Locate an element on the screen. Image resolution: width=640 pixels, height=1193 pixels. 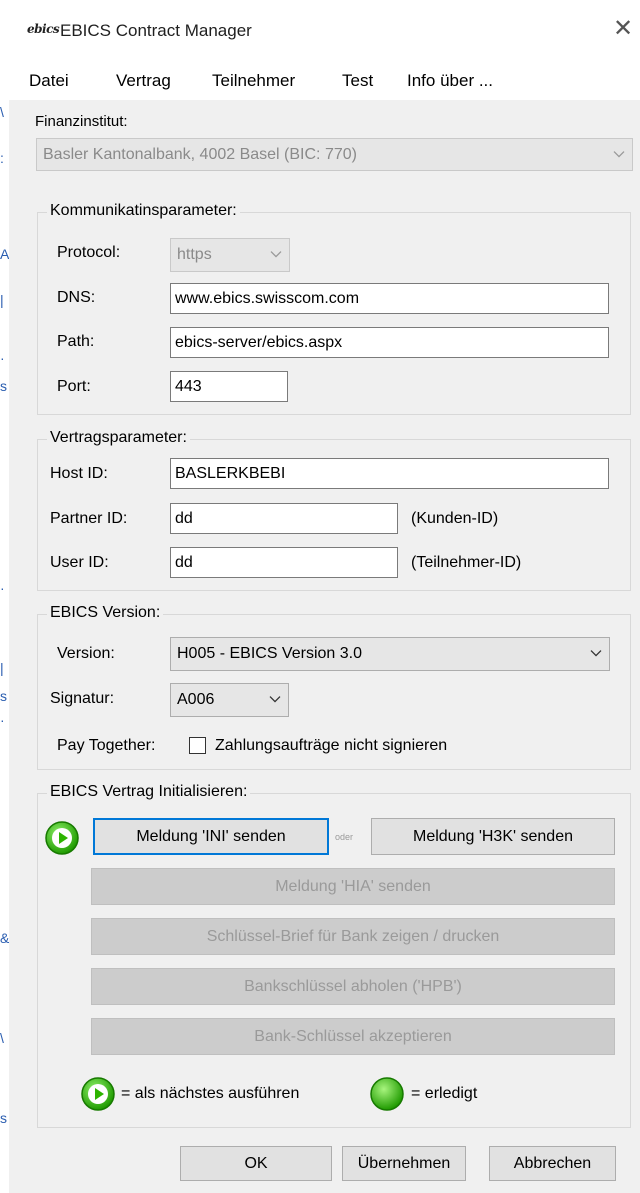
ok-button-label: OK is located at coordinates (256, 1163).